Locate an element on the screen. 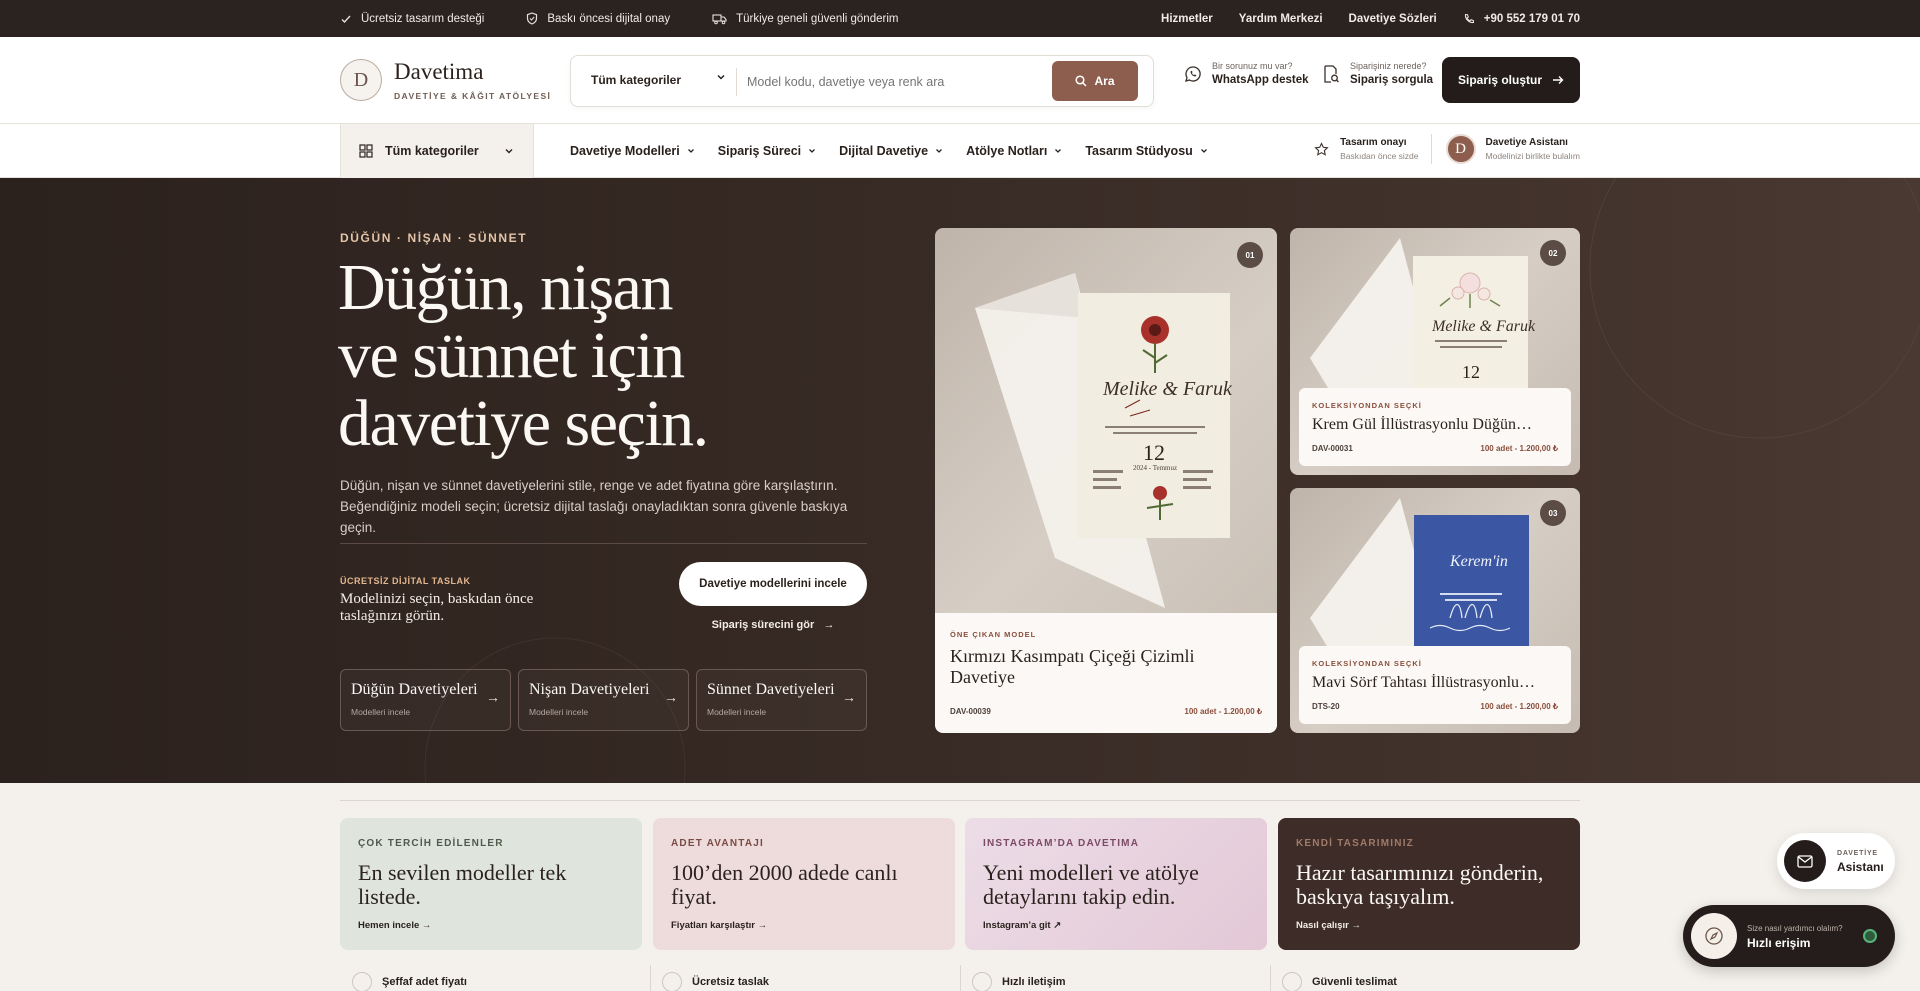 This screenshot has height=991, width=1920. check-icon is located at coordinates (346, 19).